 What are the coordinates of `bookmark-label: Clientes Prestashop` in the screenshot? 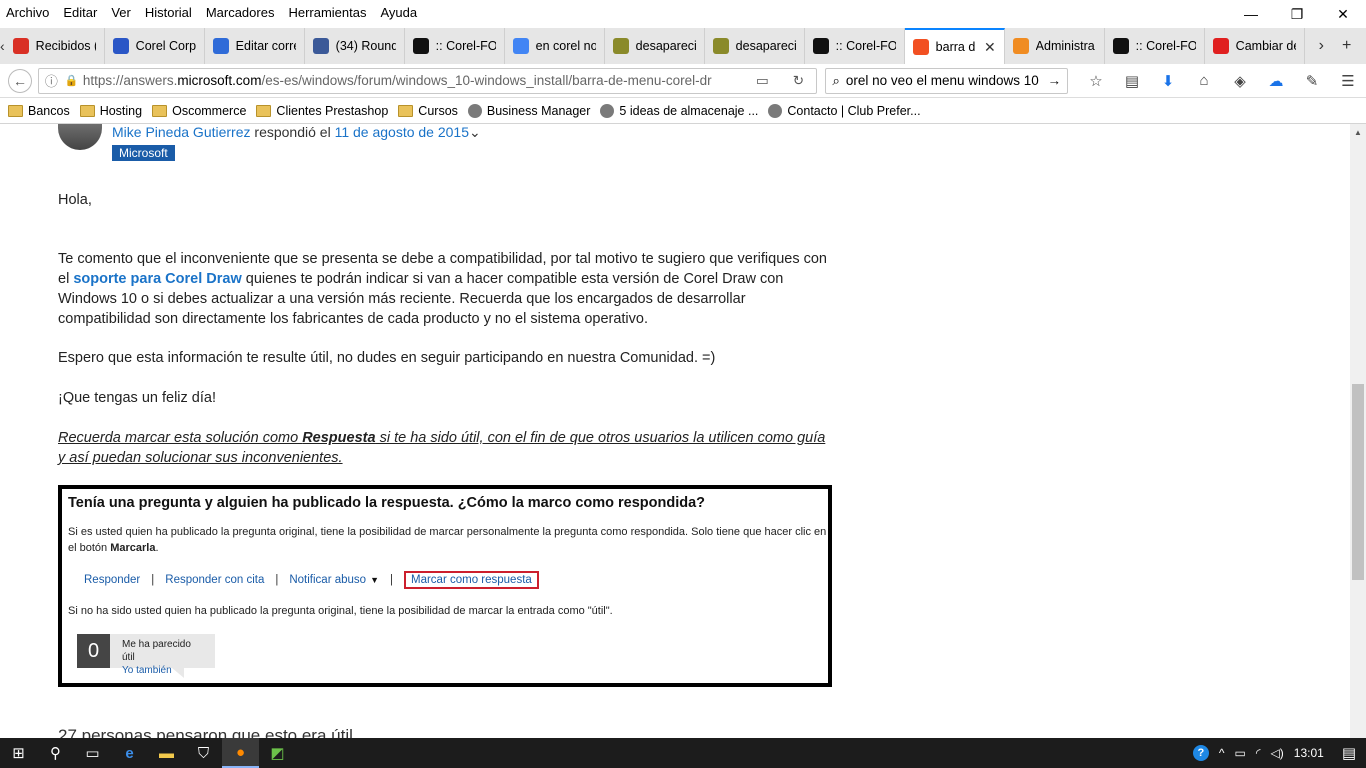 It's located at (332, 110).